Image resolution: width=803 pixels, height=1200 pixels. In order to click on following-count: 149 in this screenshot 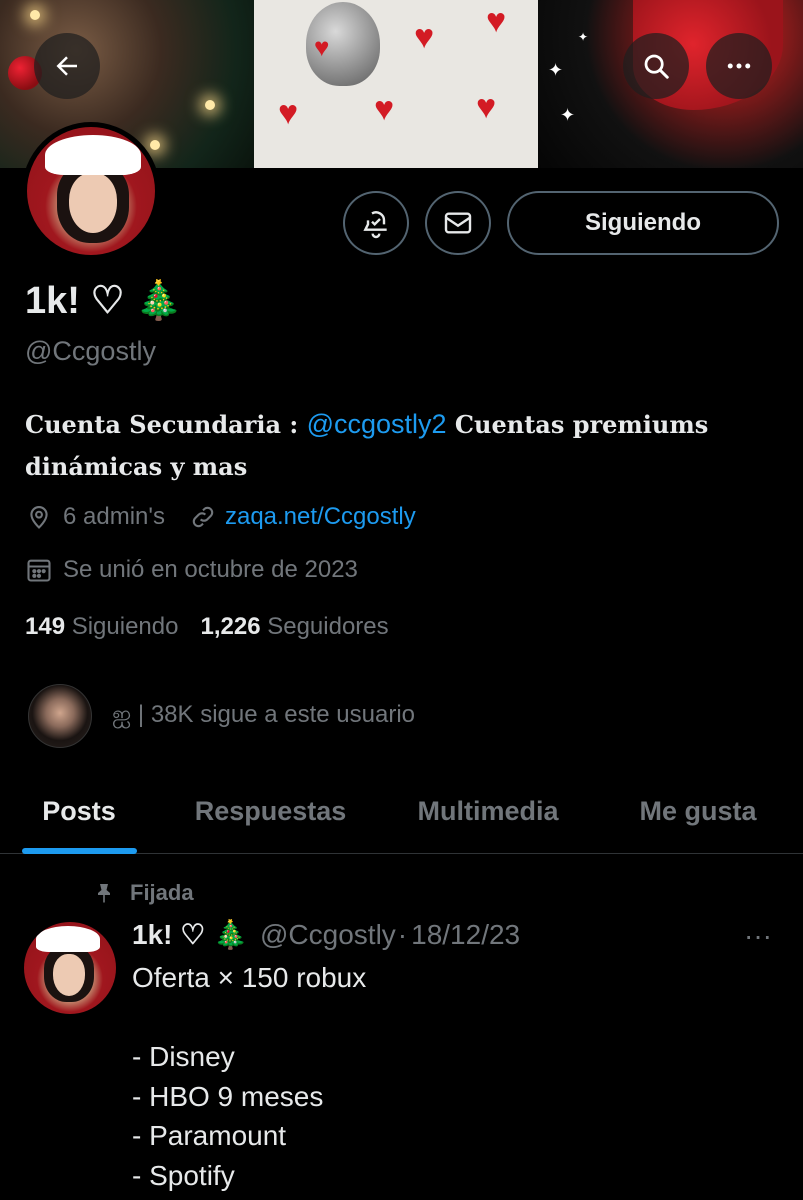, I will do `click(45, 626)`.